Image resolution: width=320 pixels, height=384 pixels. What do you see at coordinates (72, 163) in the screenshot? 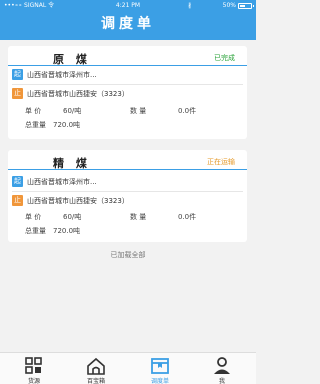
I see `cargo-name: 精 煤` at bounding box center [72, 163].